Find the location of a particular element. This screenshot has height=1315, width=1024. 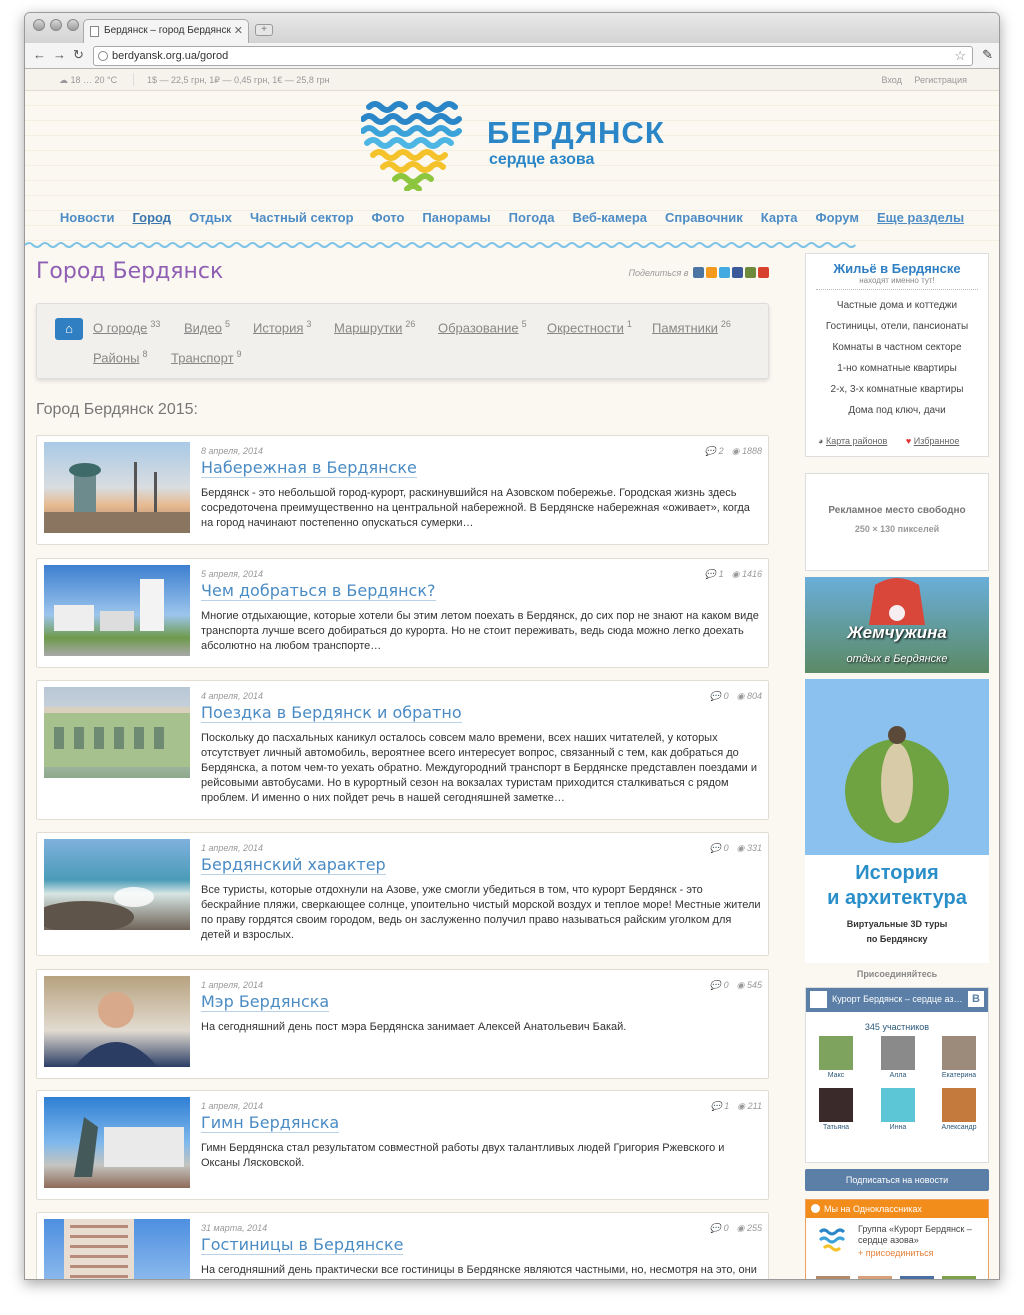

article-title: Поездка в Бердянск и обратно is located at coordinates (331, 713).